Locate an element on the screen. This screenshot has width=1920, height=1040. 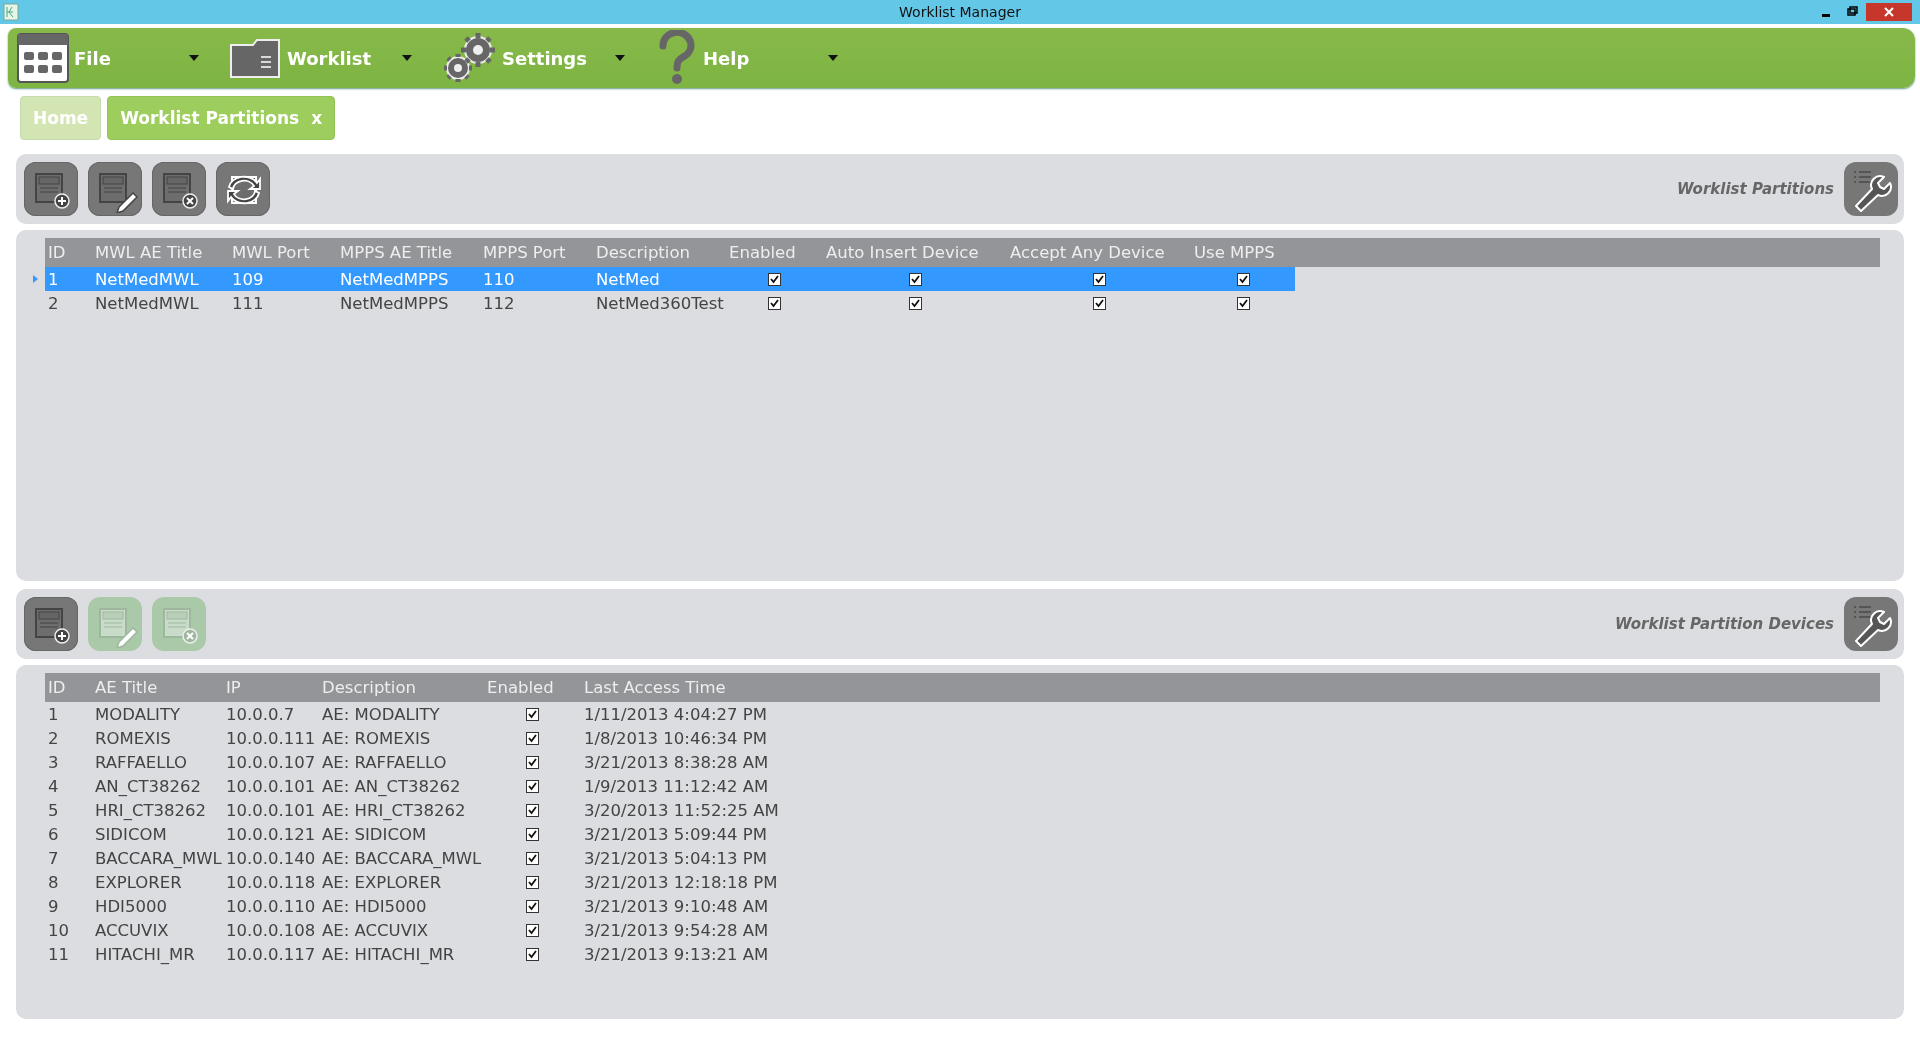
table-cell-text: 8 is located at coordinates (53, 882).